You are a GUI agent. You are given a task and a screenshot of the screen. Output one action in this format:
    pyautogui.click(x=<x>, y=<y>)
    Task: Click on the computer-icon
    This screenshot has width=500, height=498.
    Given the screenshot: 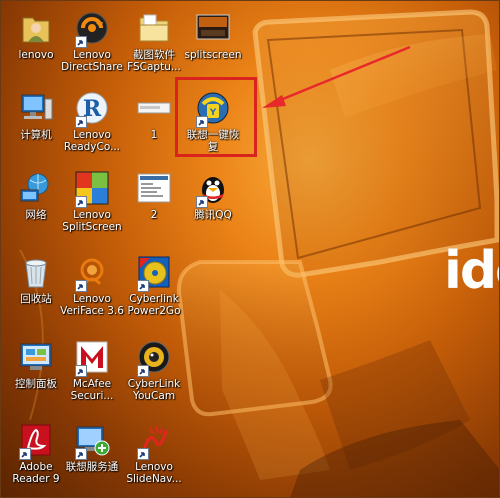 What is the action you would take?
    pyautogui.click(x=36, y=108)
    